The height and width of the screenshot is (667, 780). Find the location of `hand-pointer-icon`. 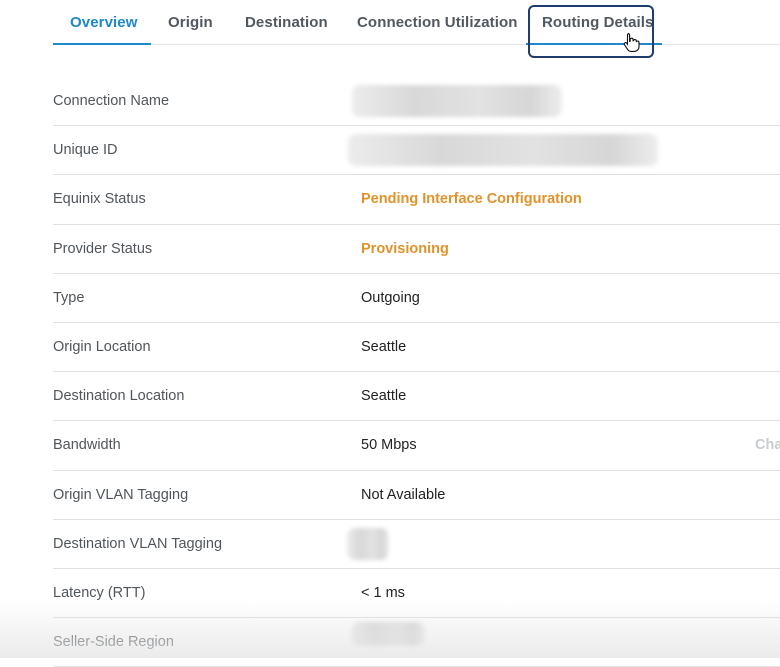

hand-pointer-icon is located at coordinates (631, 42).